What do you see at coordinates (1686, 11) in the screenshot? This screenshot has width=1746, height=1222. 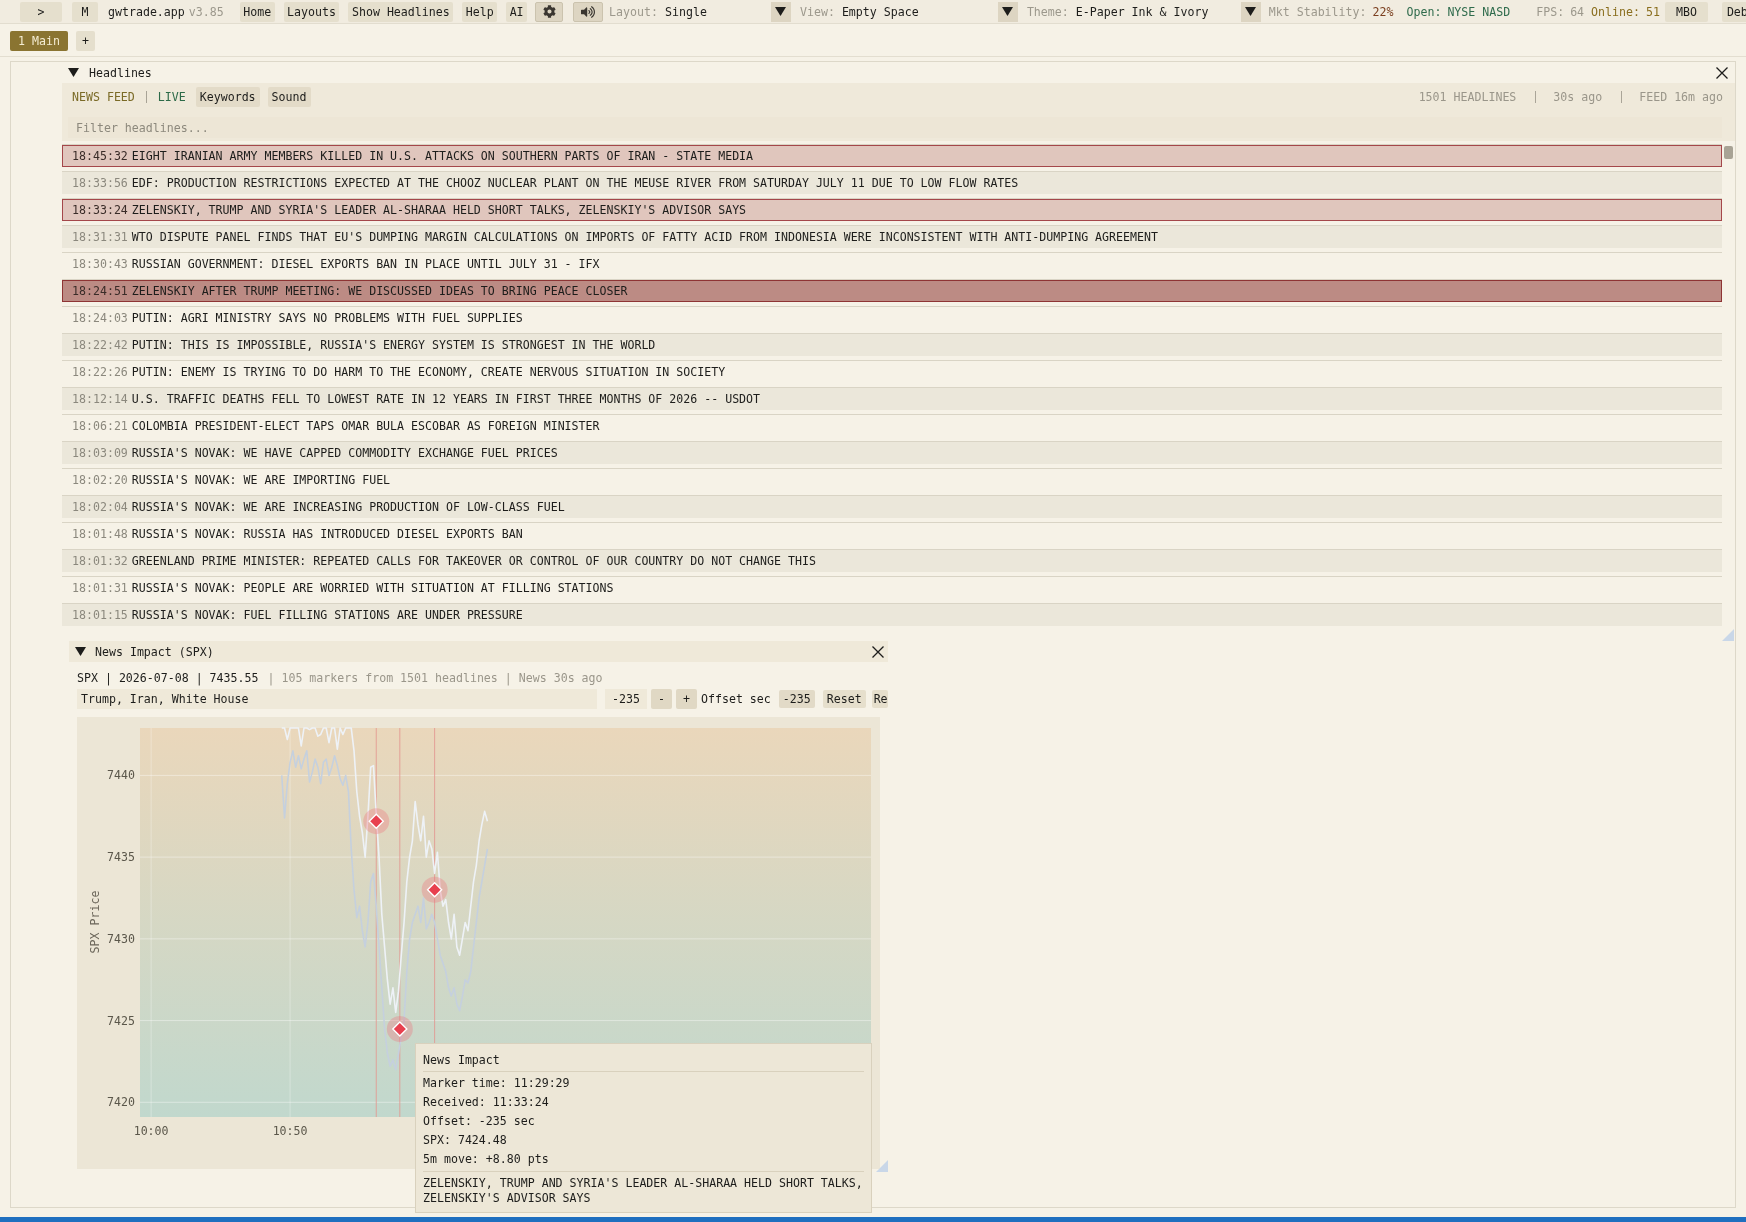 I see `toolbar-button: MBO` at bounding box center [1686, 11].